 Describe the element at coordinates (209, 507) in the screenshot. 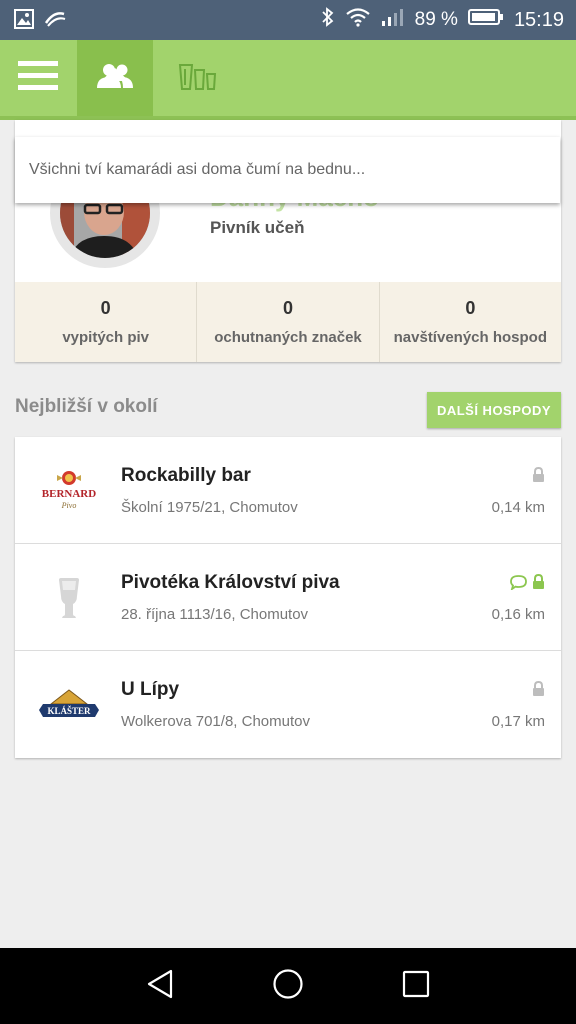

I see `pub-address: Školní 1975/21, Chomutov` at that location.